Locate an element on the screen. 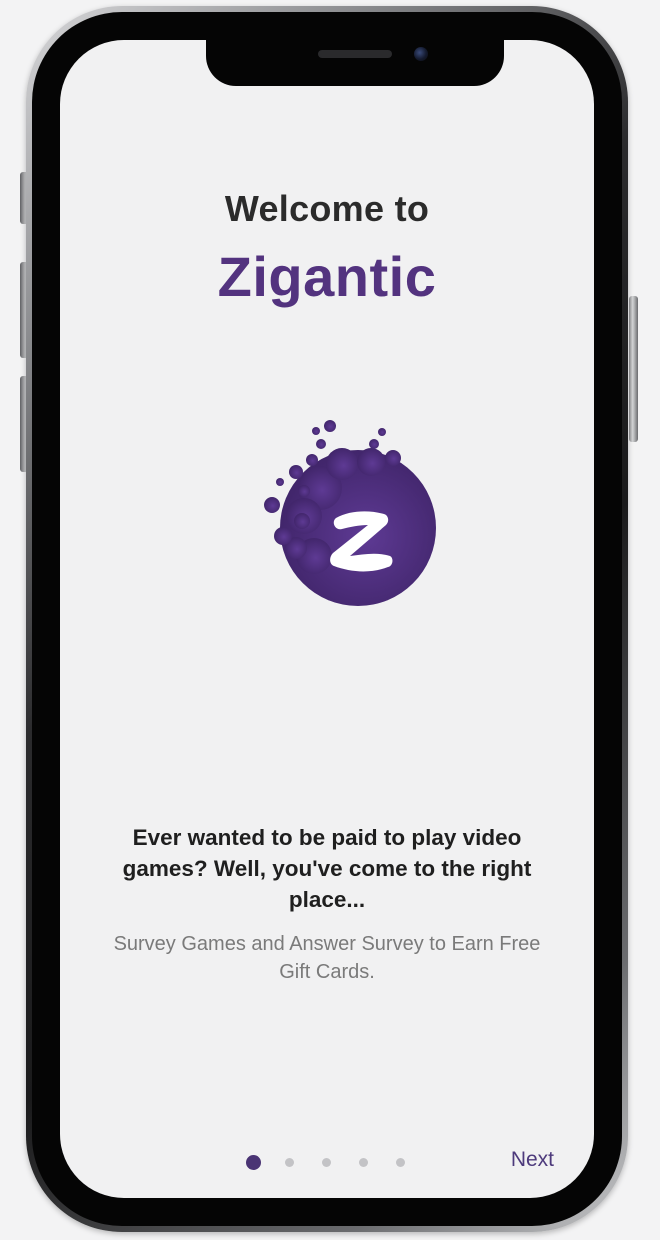 This screenshot has width=660, height=1240. front-camera-icon is located at coordinates (421, 54).